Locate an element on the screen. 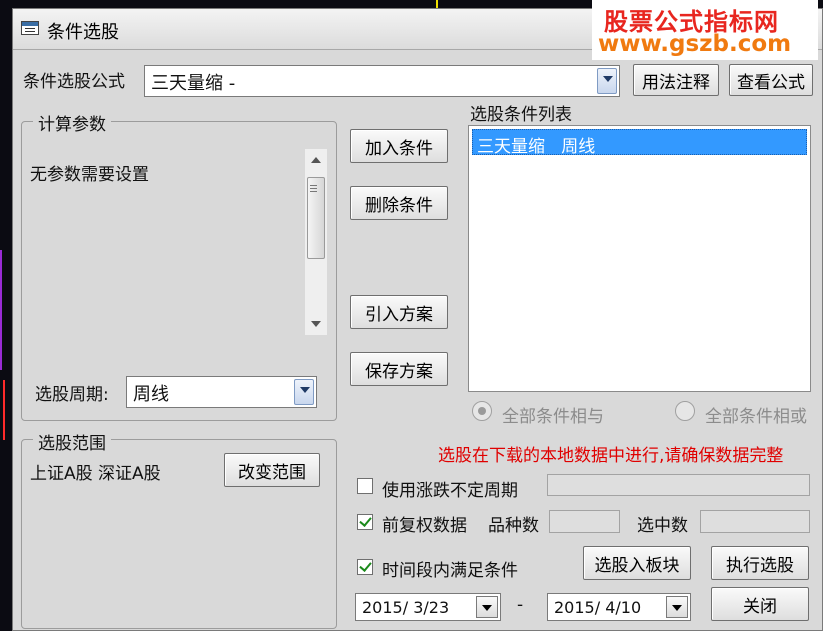 Image resolution: width=823 pixels, height=631 pixels. site-watermark: 股票公式指标网 www.gszb.com is located at coordinates (705, 30).